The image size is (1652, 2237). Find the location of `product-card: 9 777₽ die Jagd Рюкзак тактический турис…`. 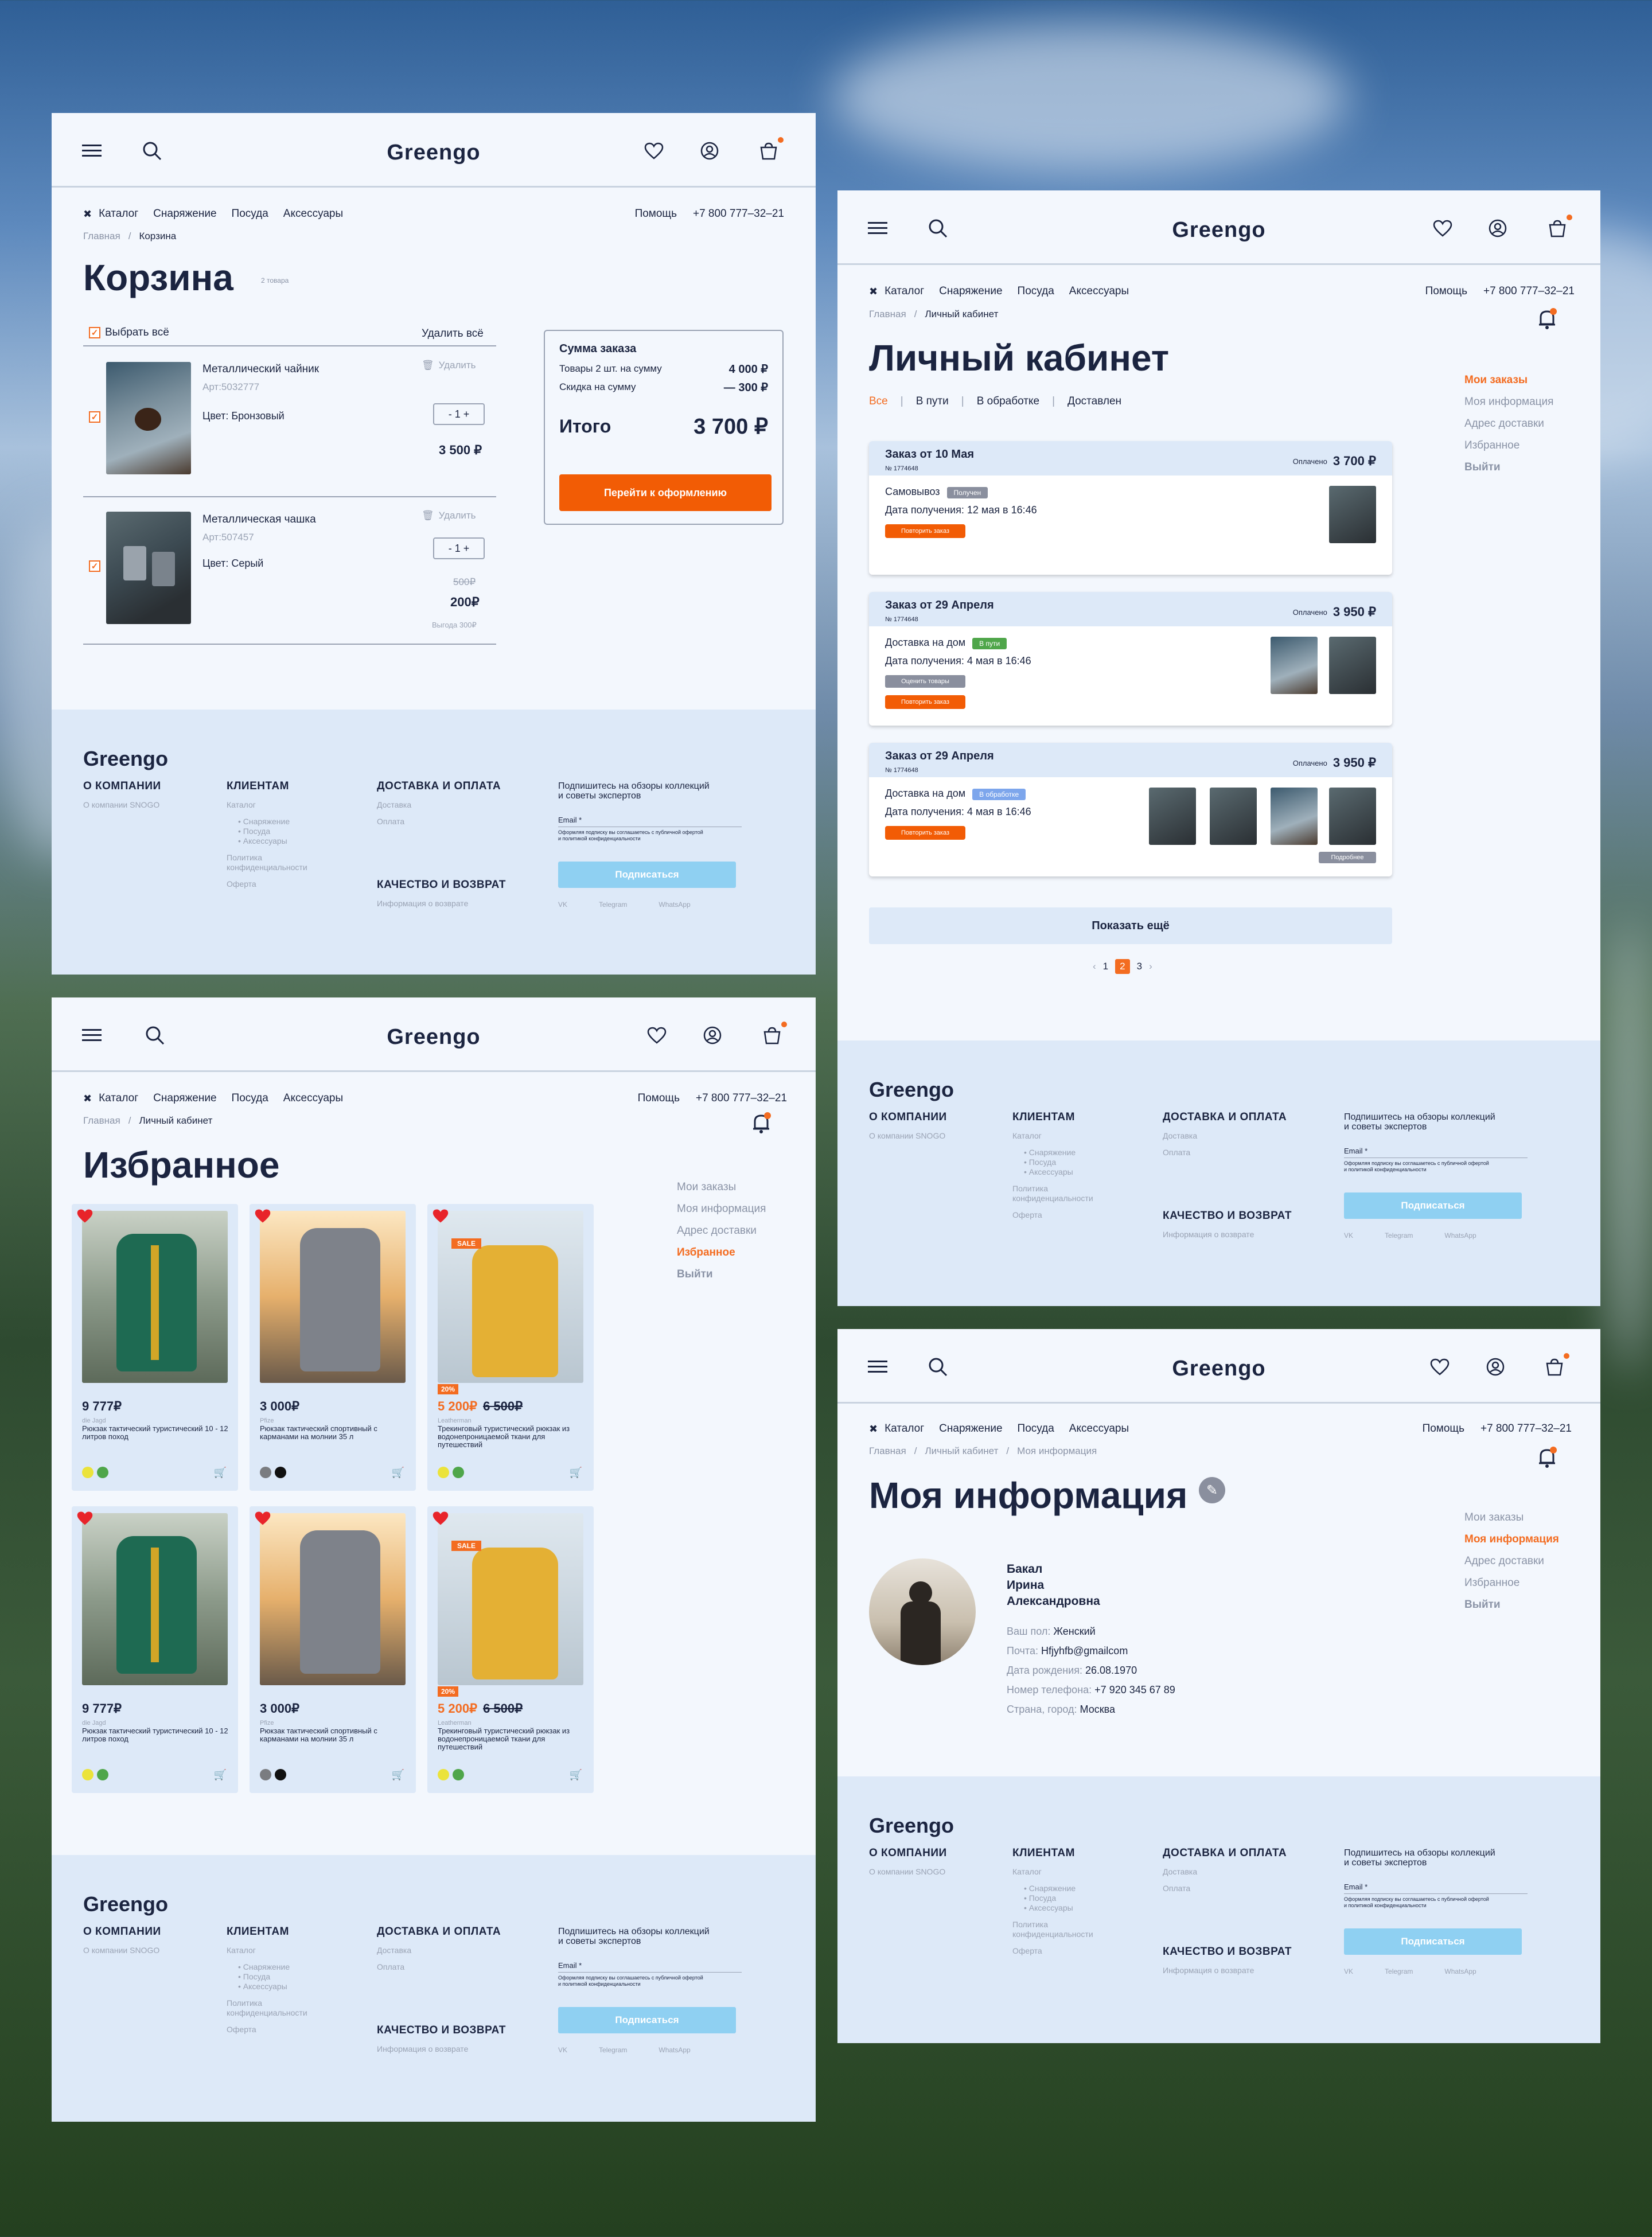

product-card: 9 777₽ die Jagd Рюкзак тактический турис… is located at coordinates (155, 1649).